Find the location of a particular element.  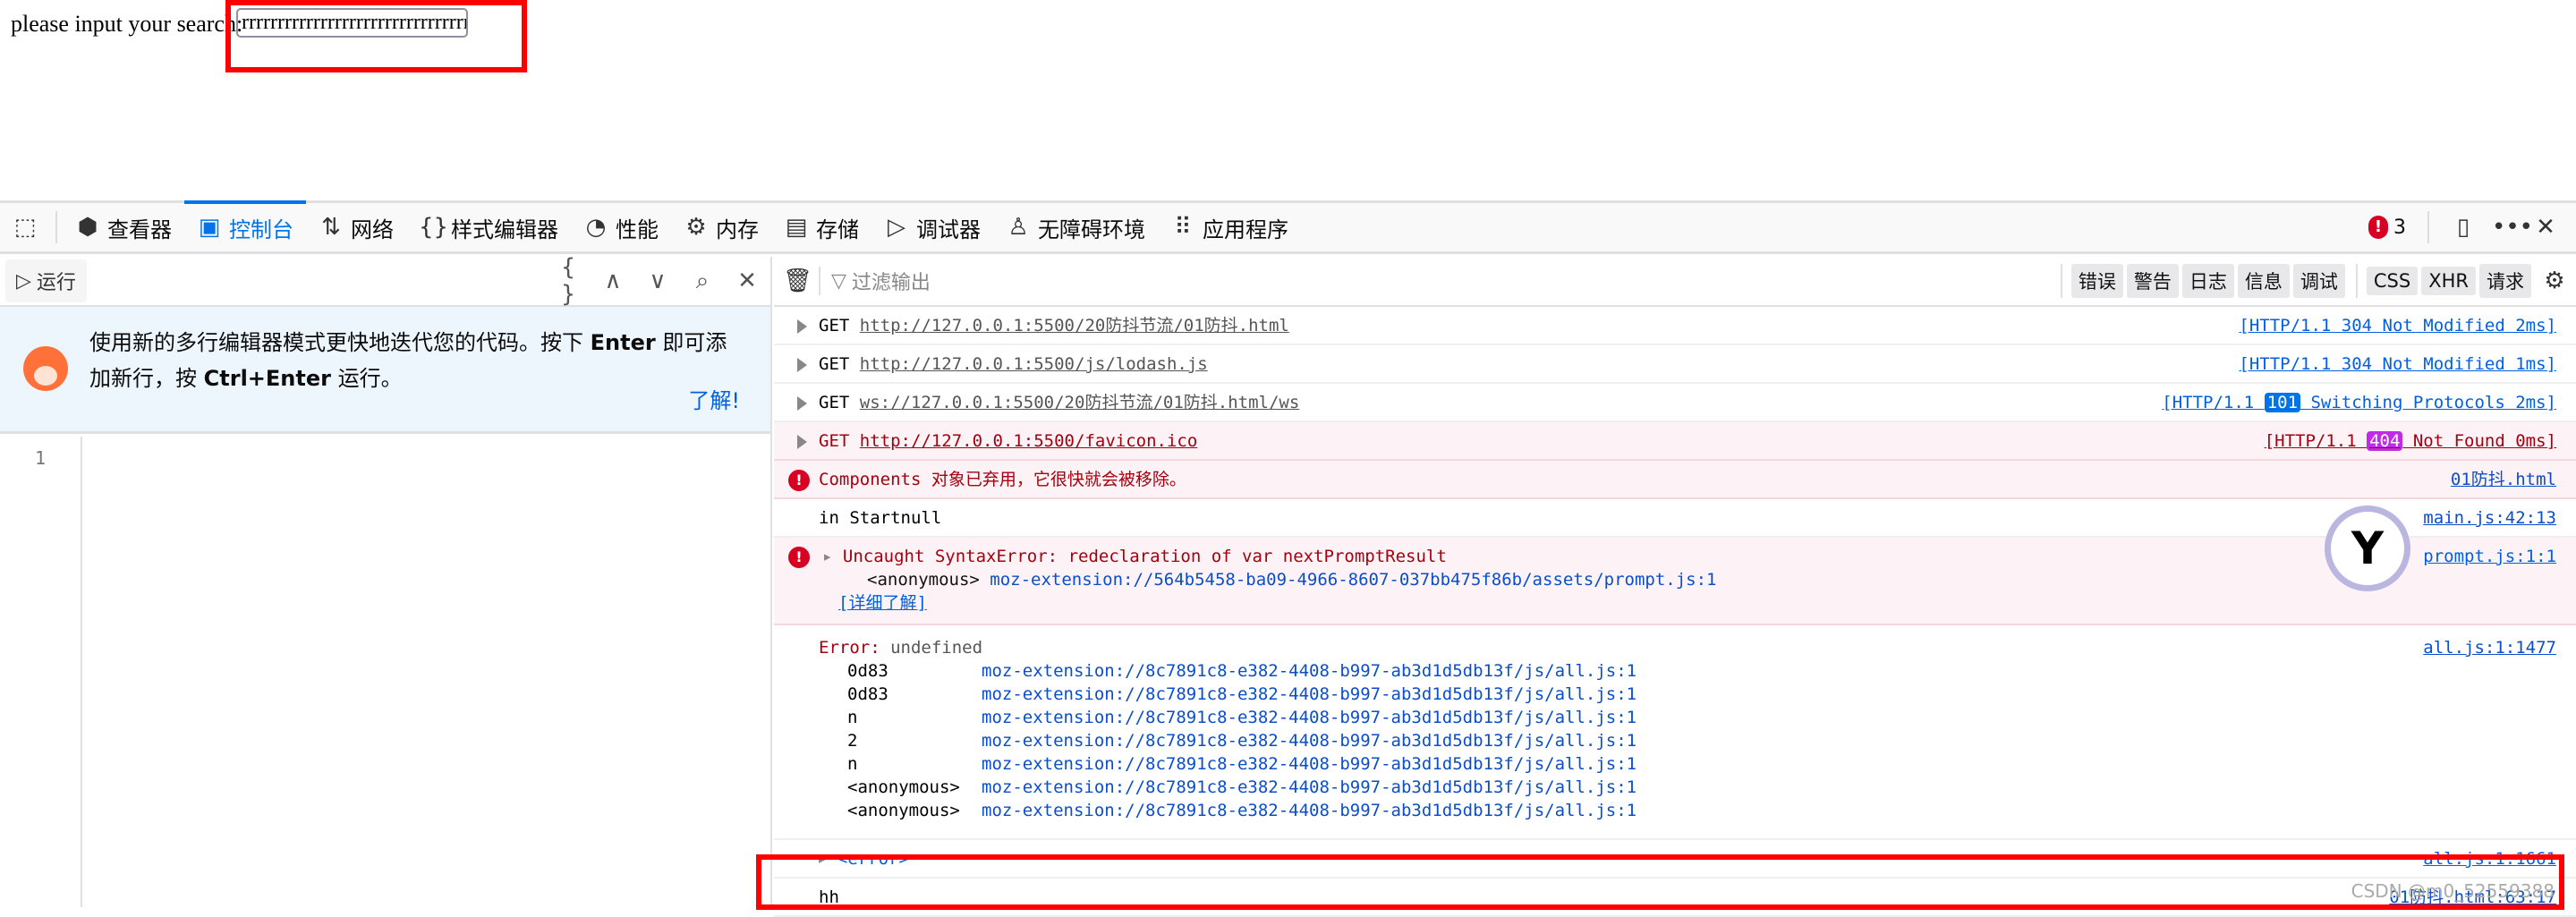

pretty-print-icon: { } is located at coordinates (568, 281).